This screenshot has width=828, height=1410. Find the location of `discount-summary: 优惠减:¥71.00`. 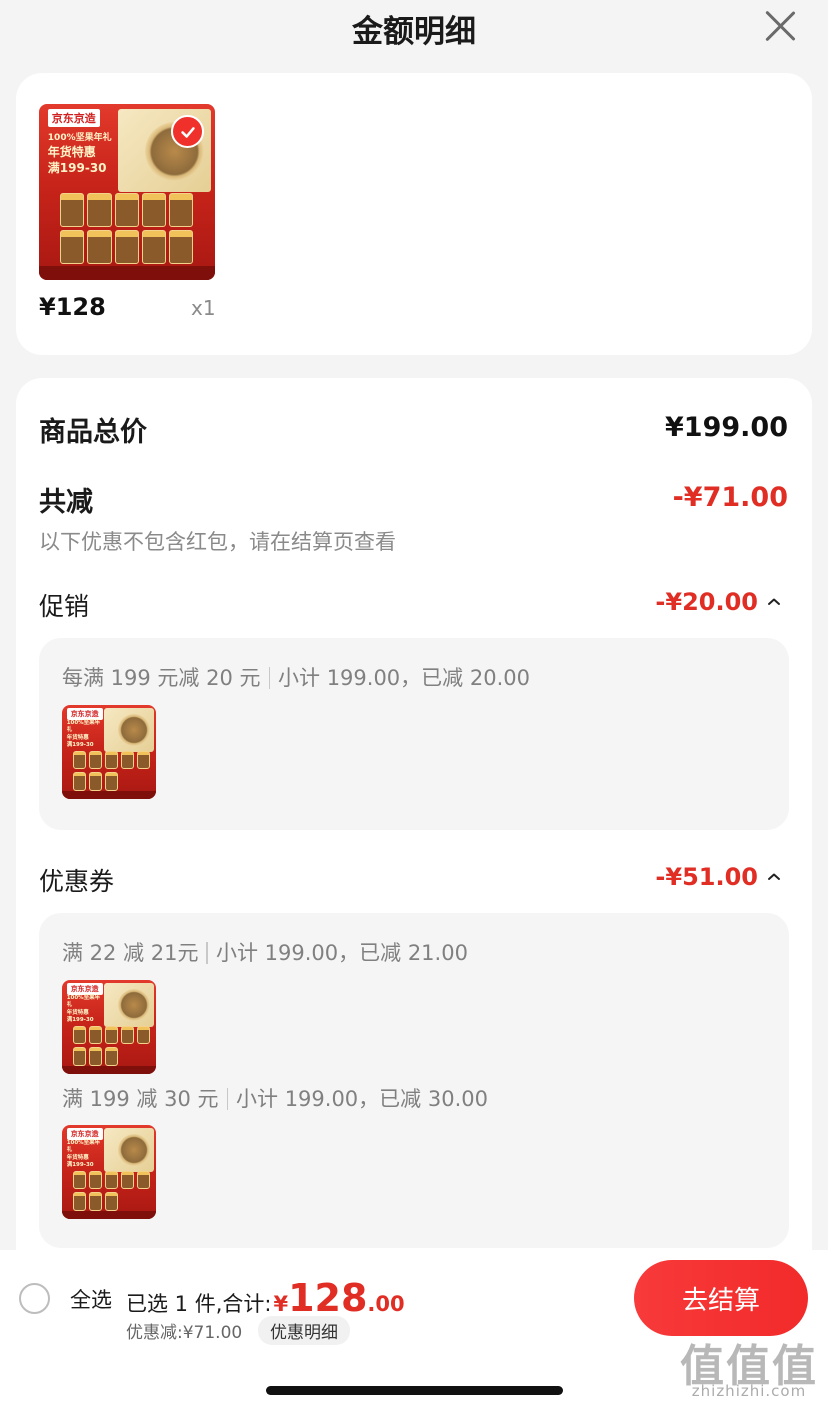

discount-summary: 优惠减:¥71.00 is located at coordinates (184, 1333).